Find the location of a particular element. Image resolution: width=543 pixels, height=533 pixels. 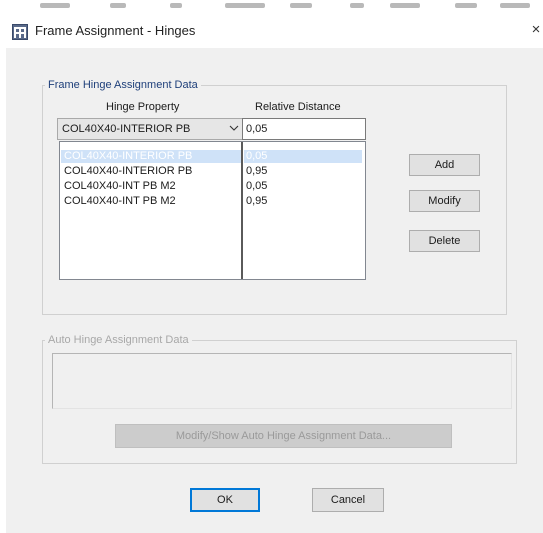

auto-hinge-assignment-legend: Auto Hinge Assignment Data is located at coordinates (118, 340).